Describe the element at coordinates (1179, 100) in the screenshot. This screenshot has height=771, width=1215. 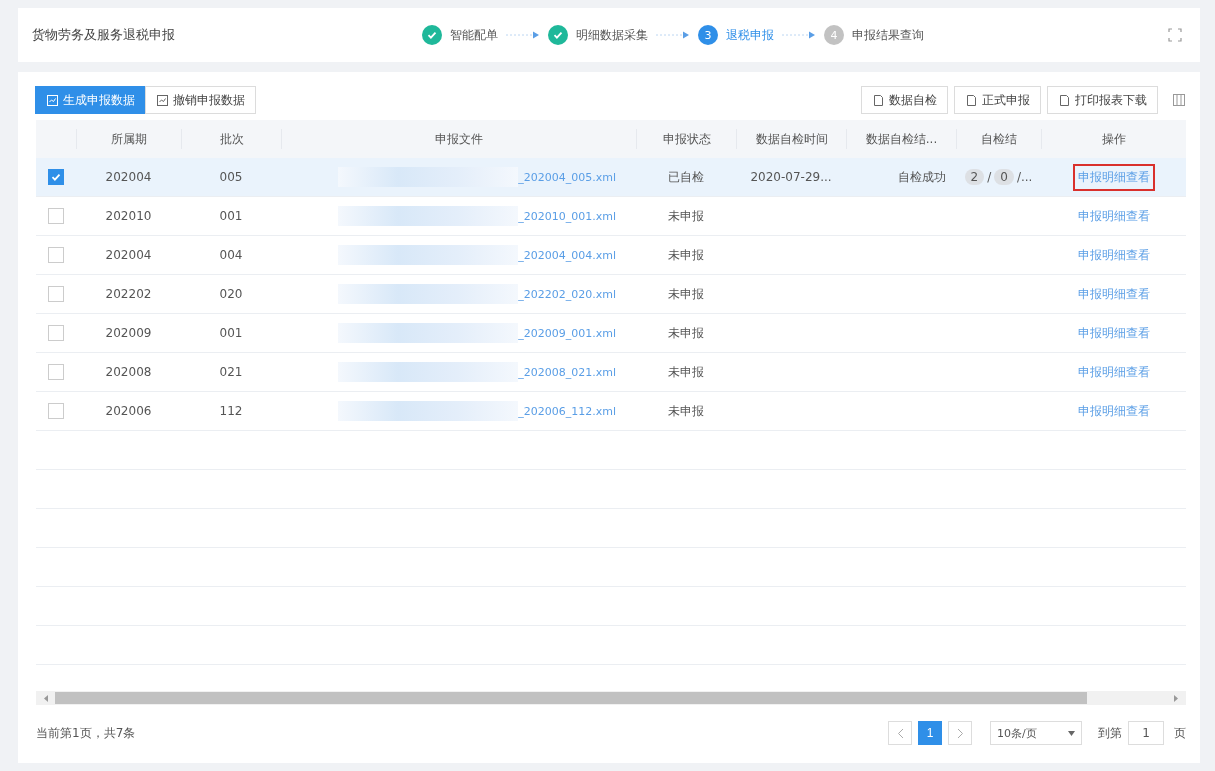
I see `column-settings-icon` at that location.